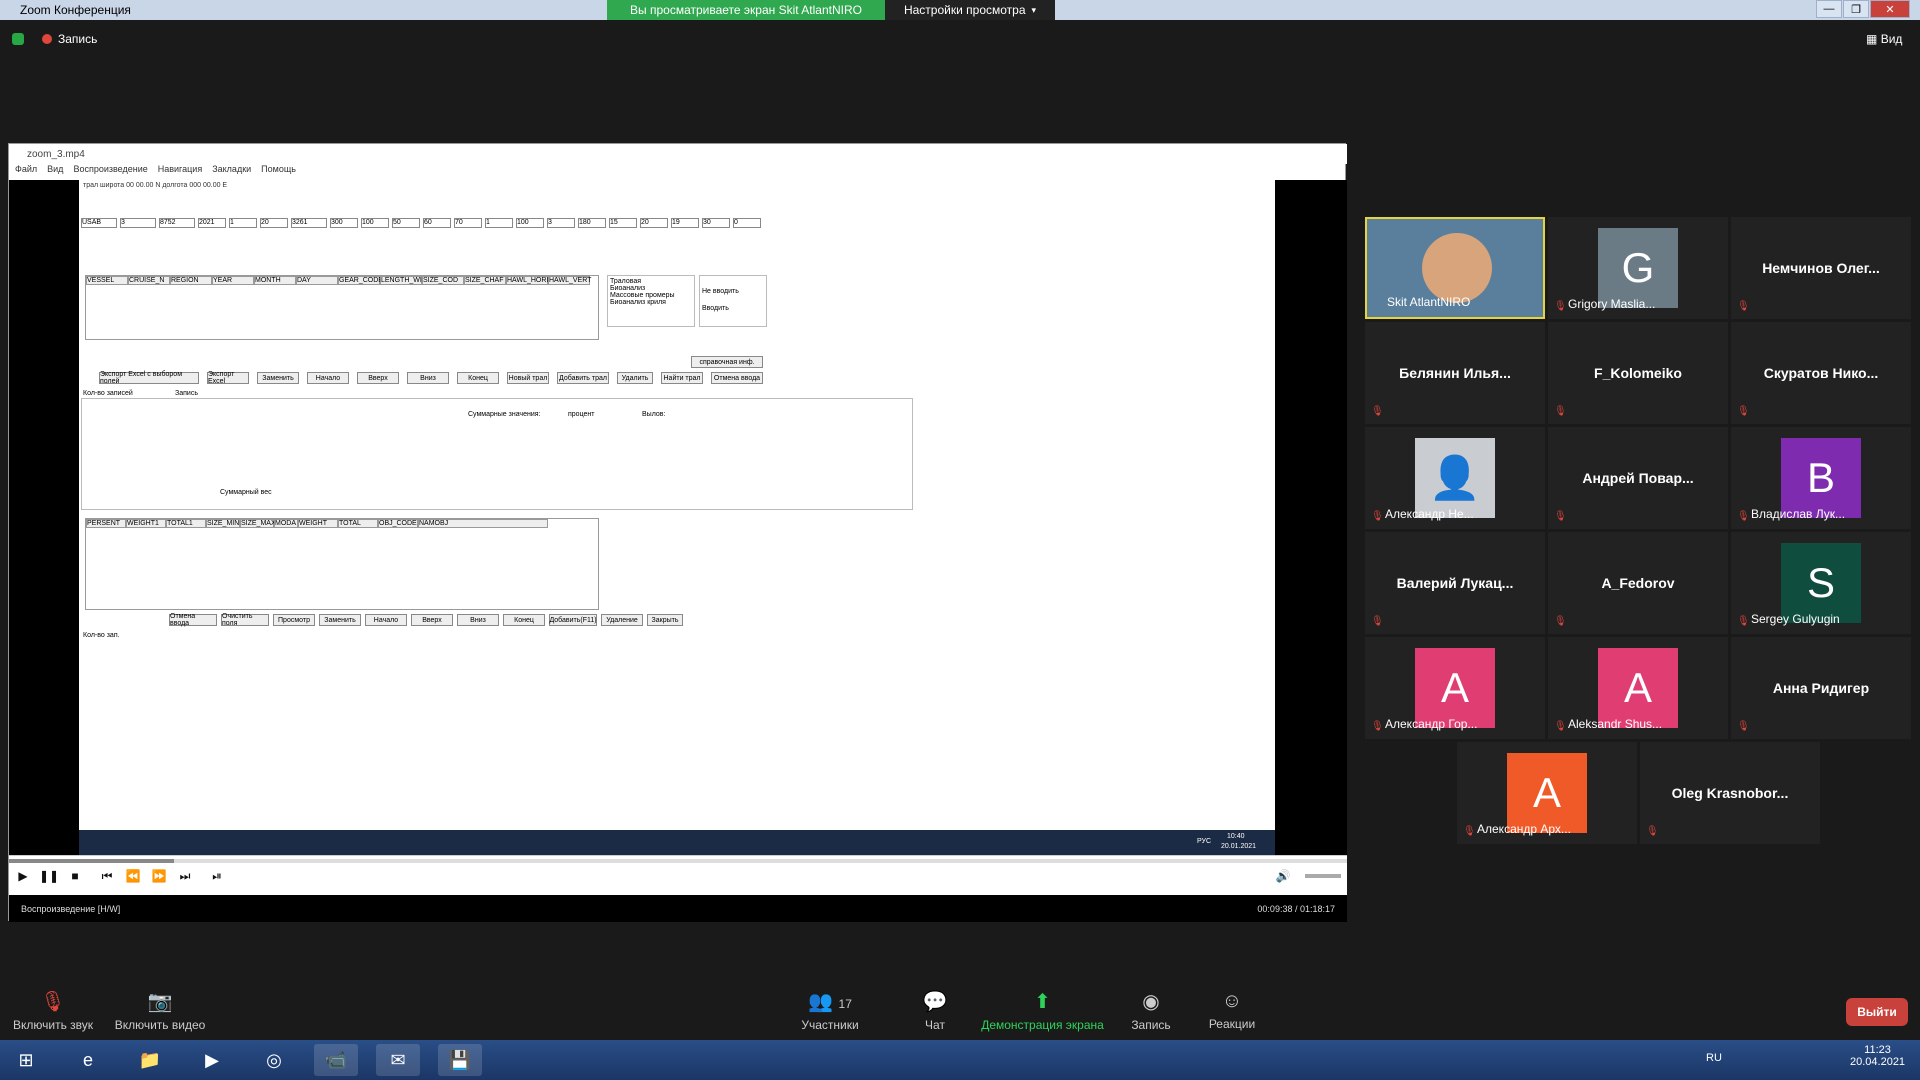  I want to click on up-button-2: Вверх, so click(432, 620).